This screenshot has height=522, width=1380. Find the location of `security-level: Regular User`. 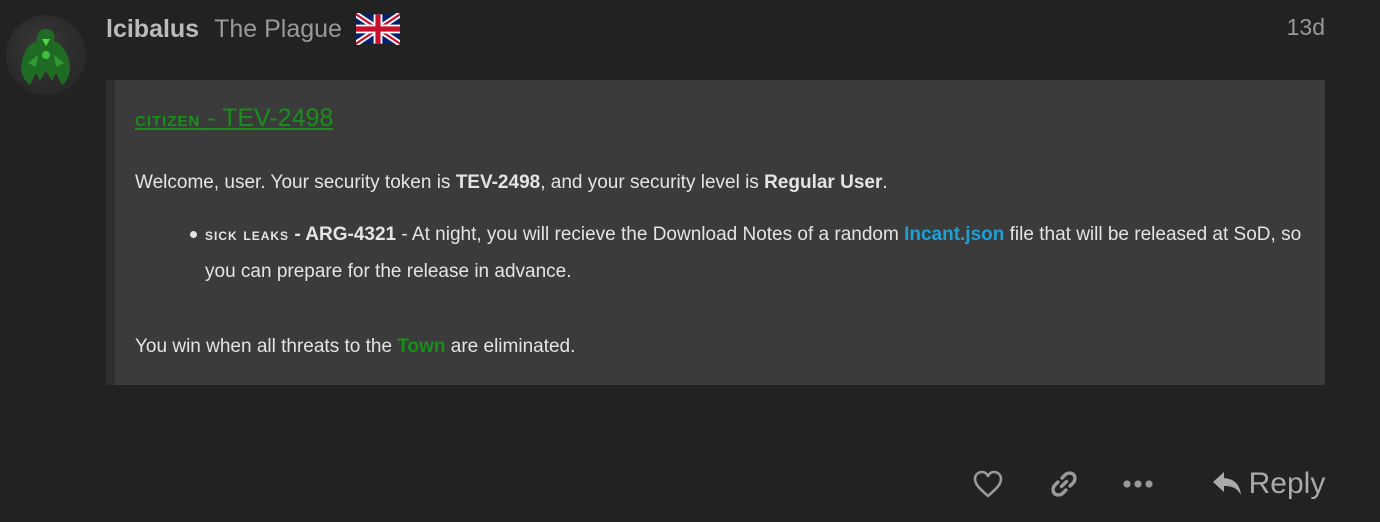

security-level: Regular User is located at coordinates (823, 182).